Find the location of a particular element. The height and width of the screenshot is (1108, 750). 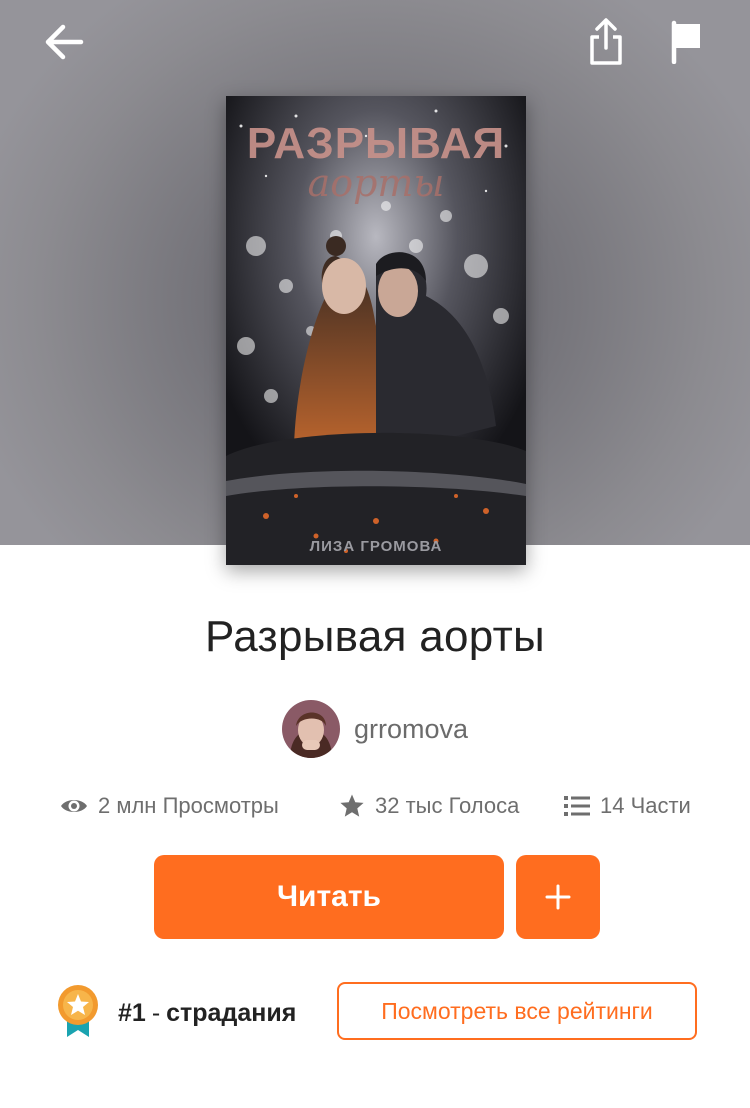

share-icon is located at coordinates (606, 41).